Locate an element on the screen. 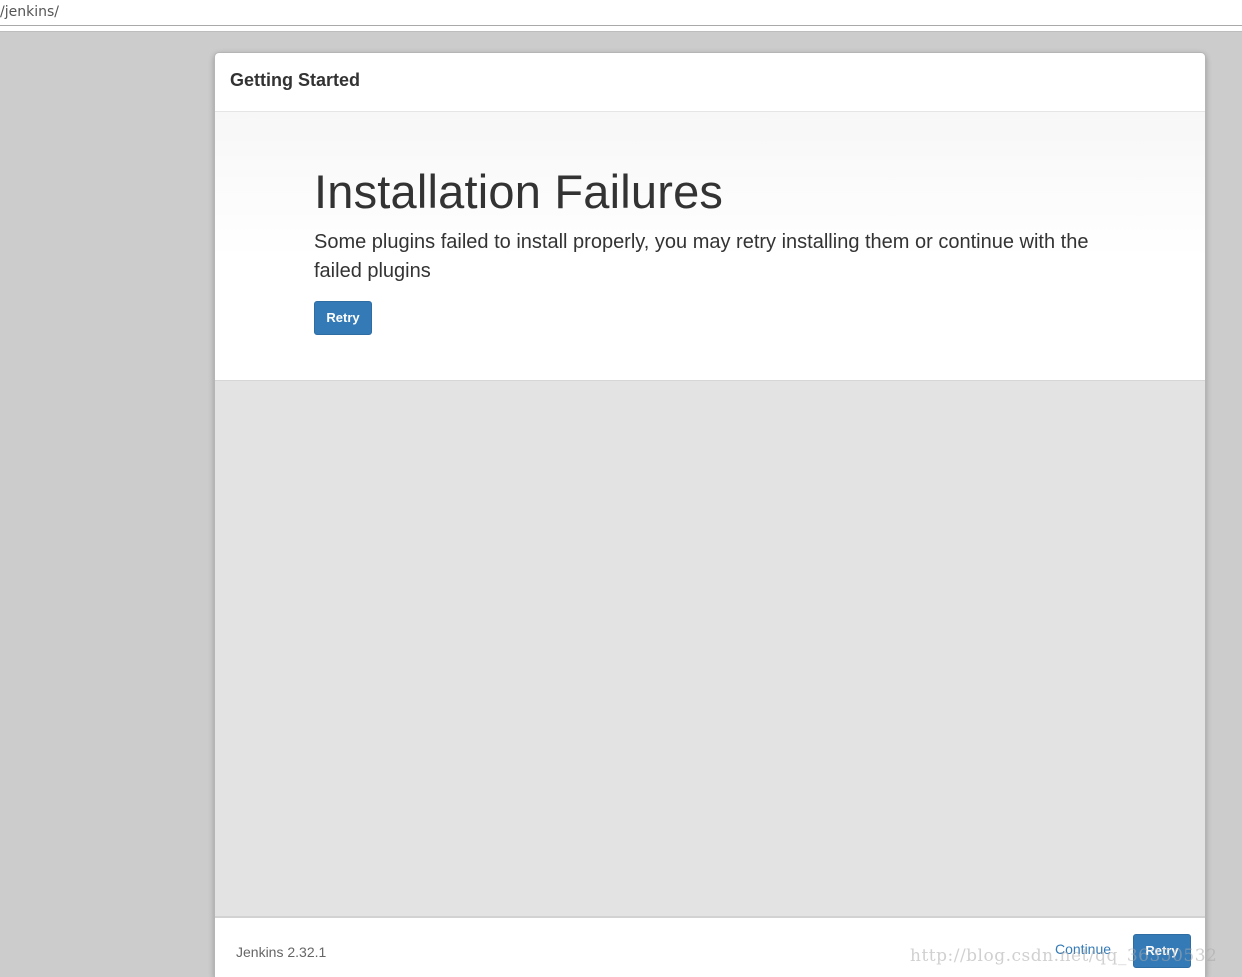 The height and width of the screenshot is (977, 1242). dialog-footer: Jenkins 2.32.1 Continue Retry is located at coordinates (710, 946).